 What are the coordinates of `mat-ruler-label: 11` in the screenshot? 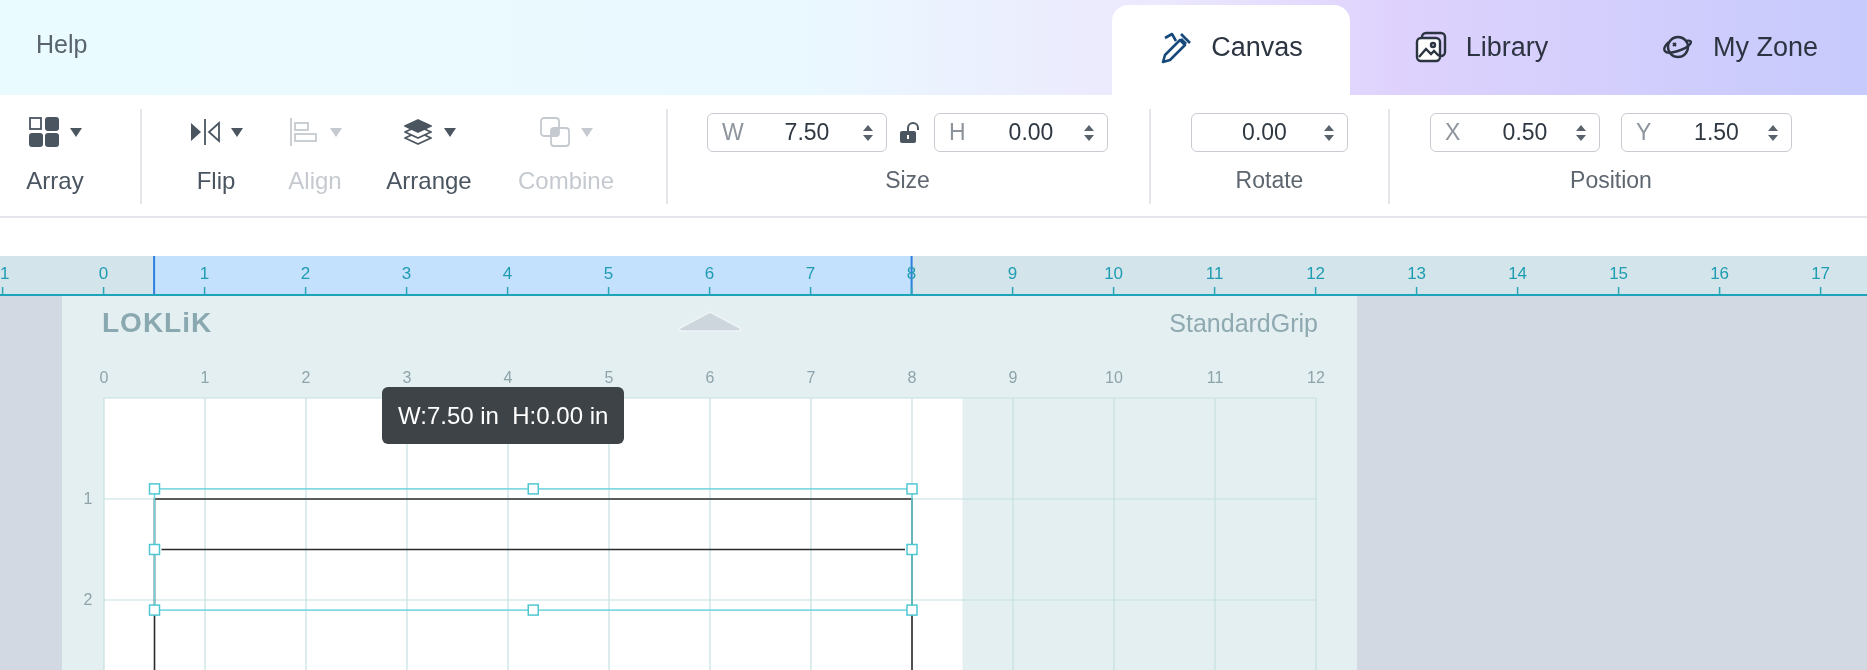 It's located at (1215, 377).